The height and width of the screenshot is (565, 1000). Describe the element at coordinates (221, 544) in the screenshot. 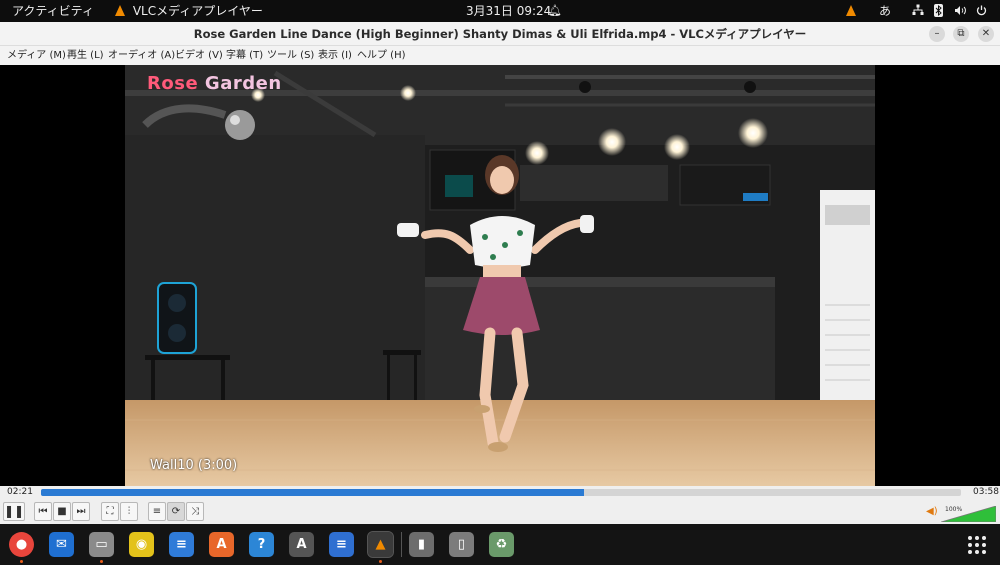

I see `software-center-icon: A` at that location.